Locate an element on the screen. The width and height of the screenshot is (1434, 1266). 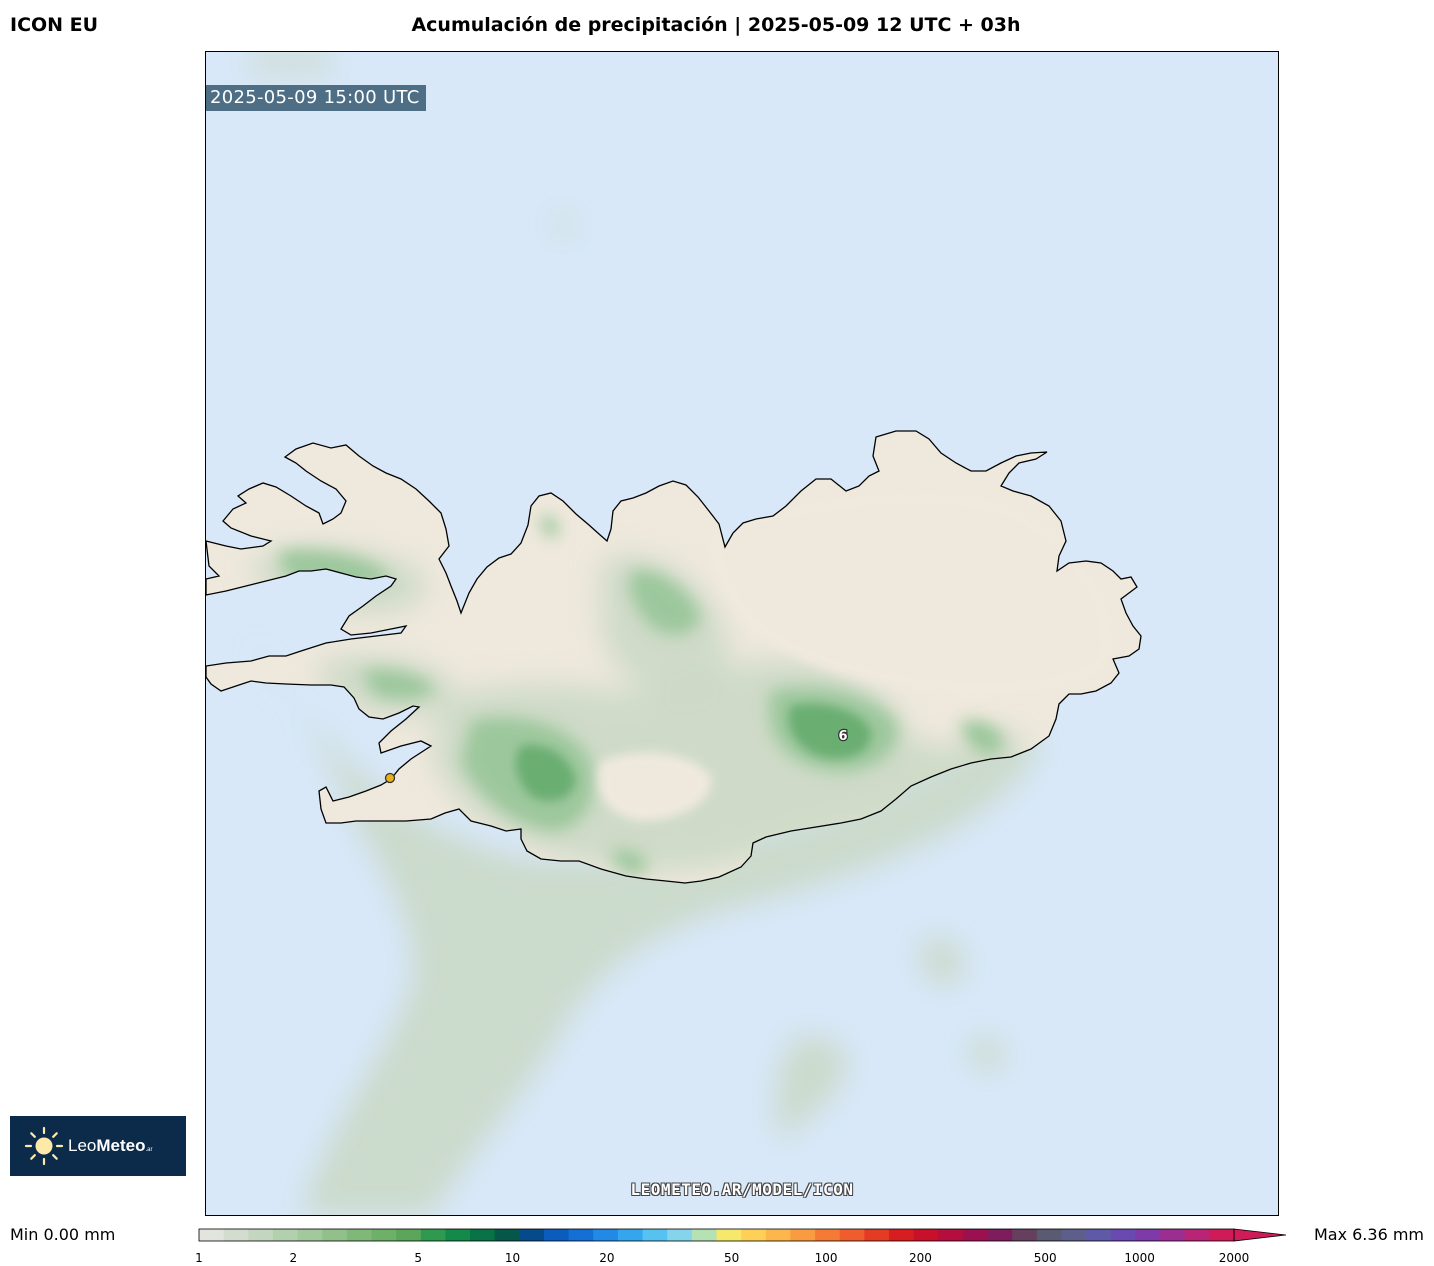
logo-suffix: .ar is located at coordinates (149, 1150).